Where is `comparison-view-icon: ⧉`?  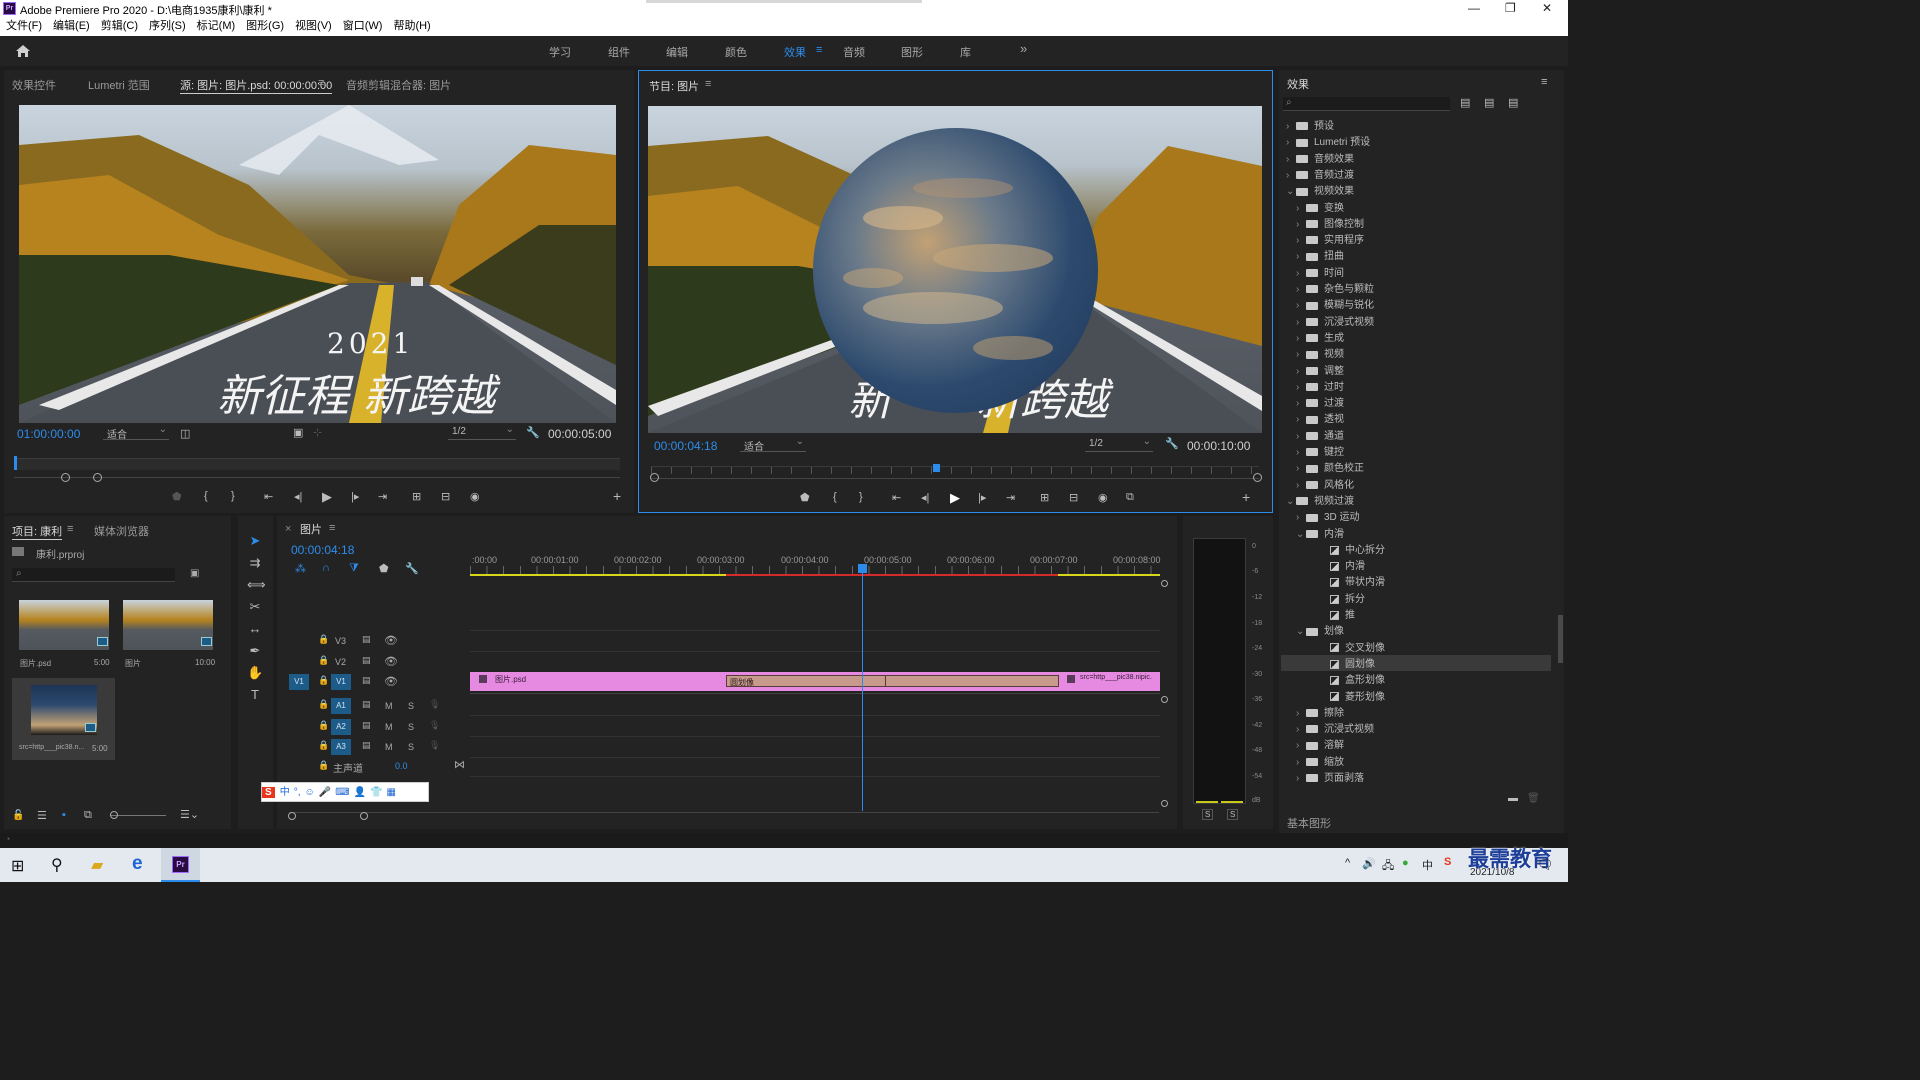
comparison-view-icon: ⧉ is located at coordinates (1130, 497).